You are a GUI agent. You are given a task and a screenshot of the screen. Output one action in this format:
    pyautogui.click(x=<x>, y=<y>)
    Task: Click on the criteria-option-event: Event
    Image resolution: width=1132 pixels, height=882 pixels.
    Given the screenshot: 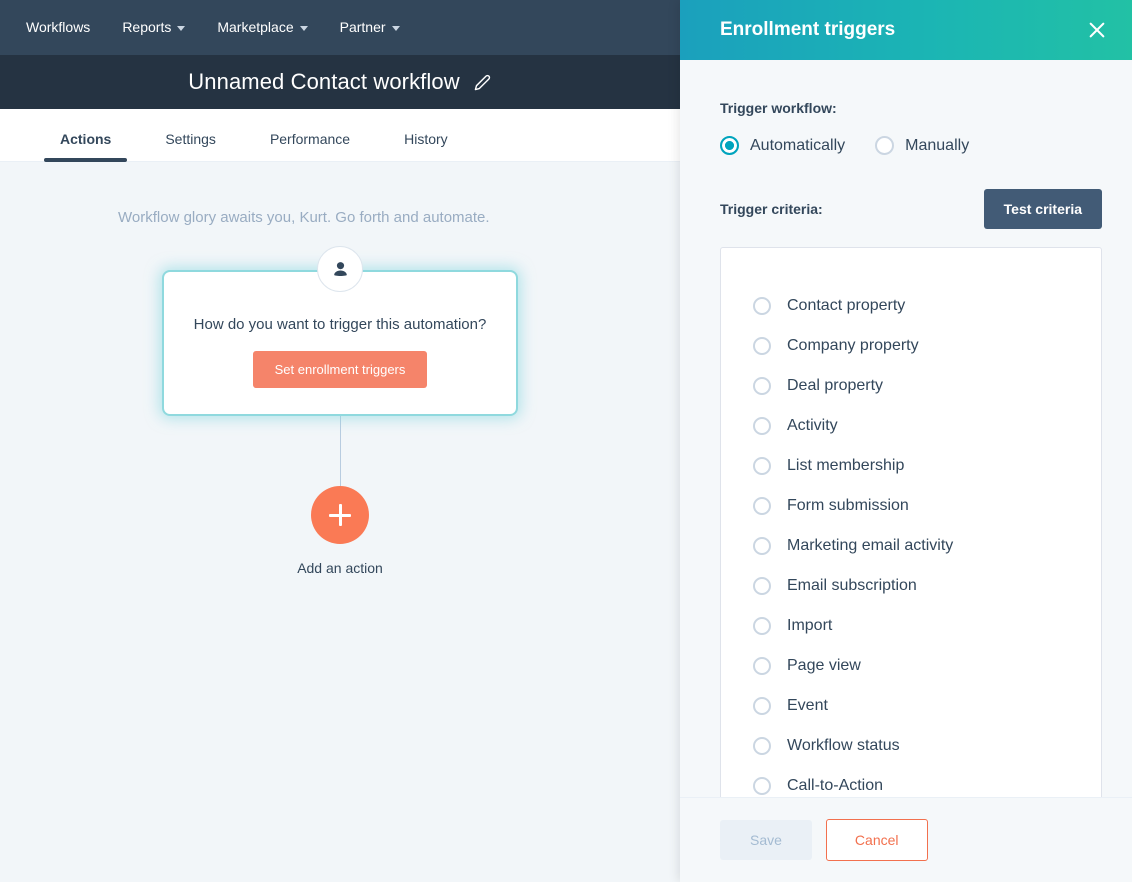 What is the action you would take?
    pyautogui.click(x=911, y=706)
    